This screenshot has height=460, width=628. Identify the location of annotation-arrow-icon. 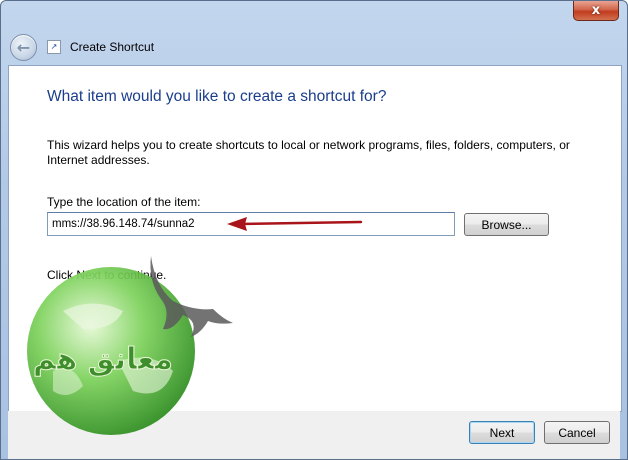
(295, 224).